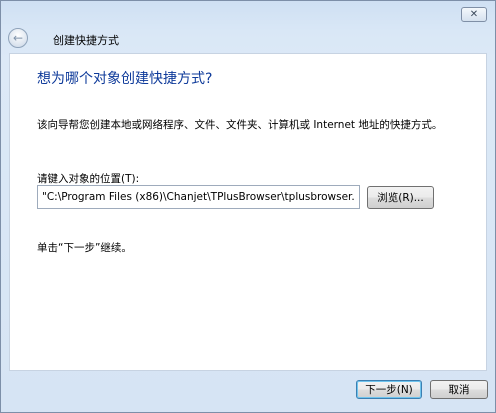 The width and height of the screenshot is (496, 413). I want to click on next-button: 下一步(N), so click(389, 389).